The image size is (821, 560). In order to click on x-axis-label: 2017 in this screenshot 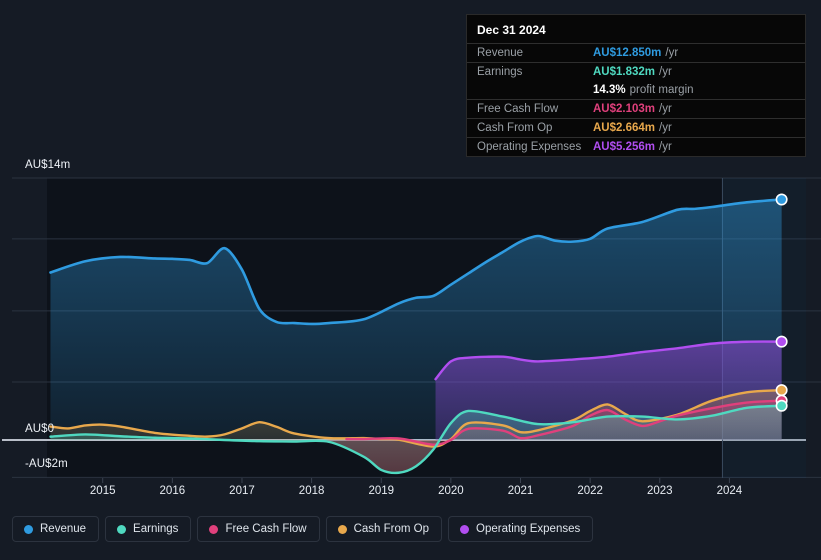, I will do `click(242, 491)`.